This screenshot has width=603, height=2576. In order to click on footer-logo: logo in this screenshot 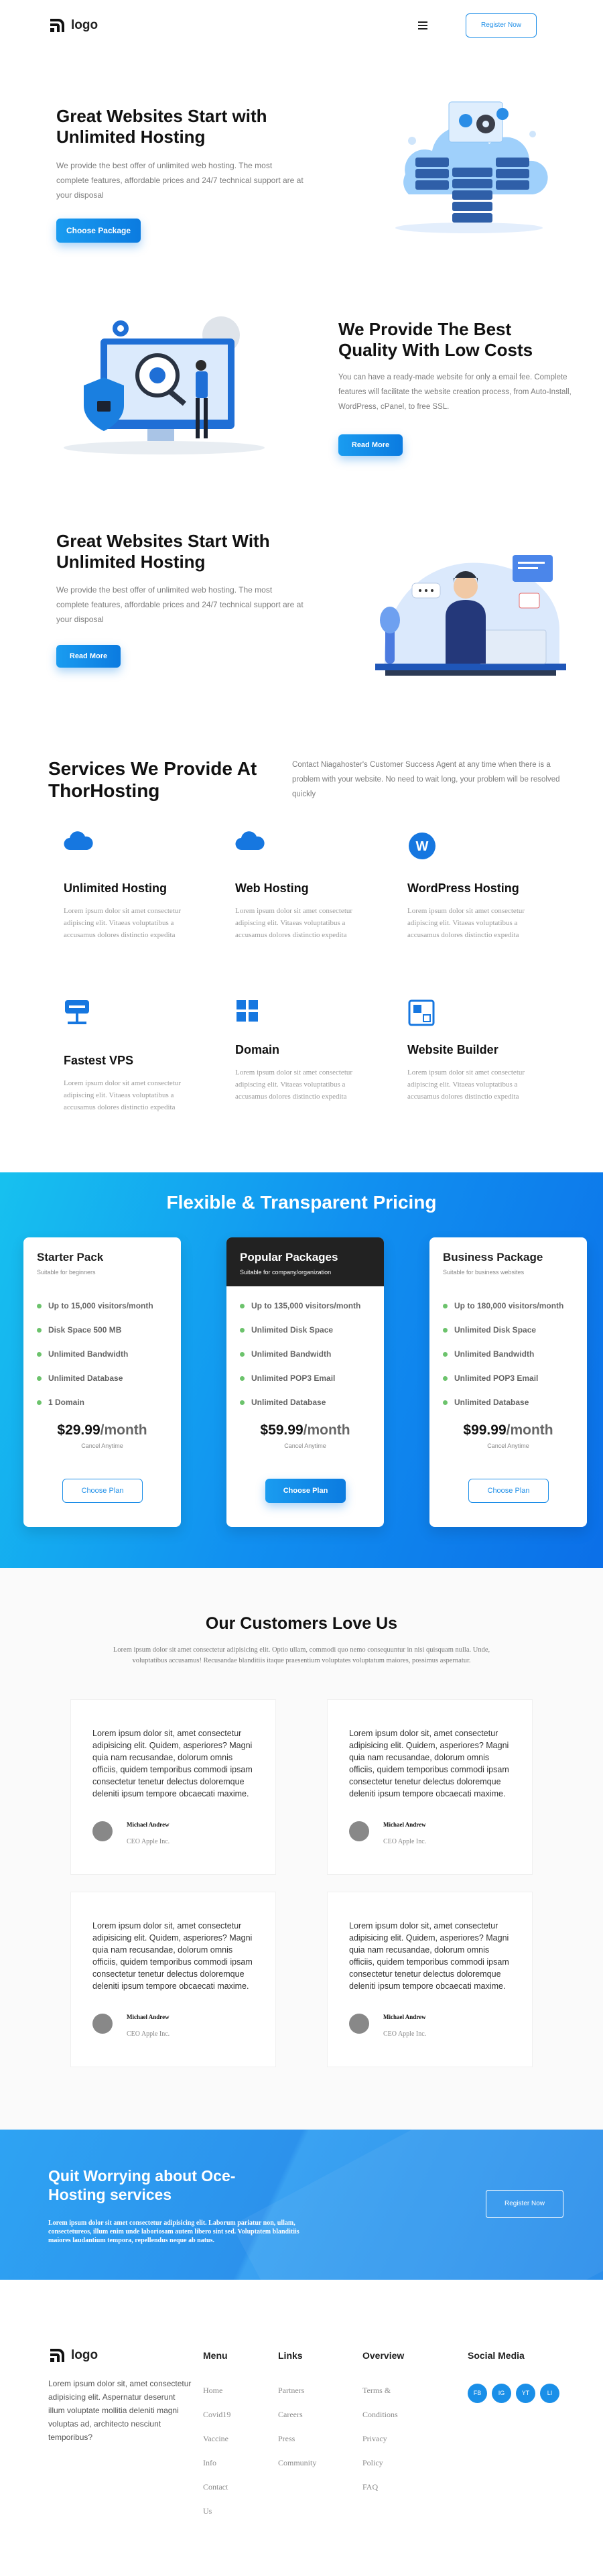, I will do `click(73, 2355)`.